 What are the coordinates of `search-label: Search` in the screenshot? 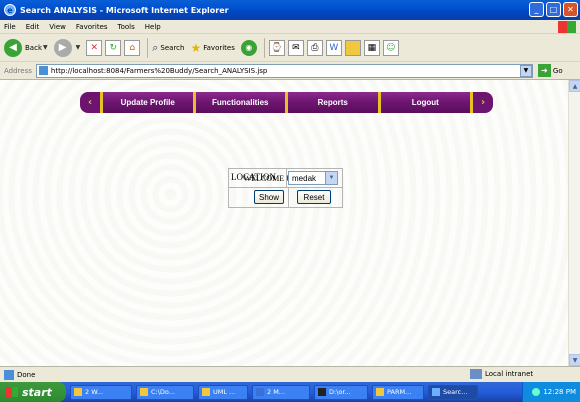 It's located at (172, 47).